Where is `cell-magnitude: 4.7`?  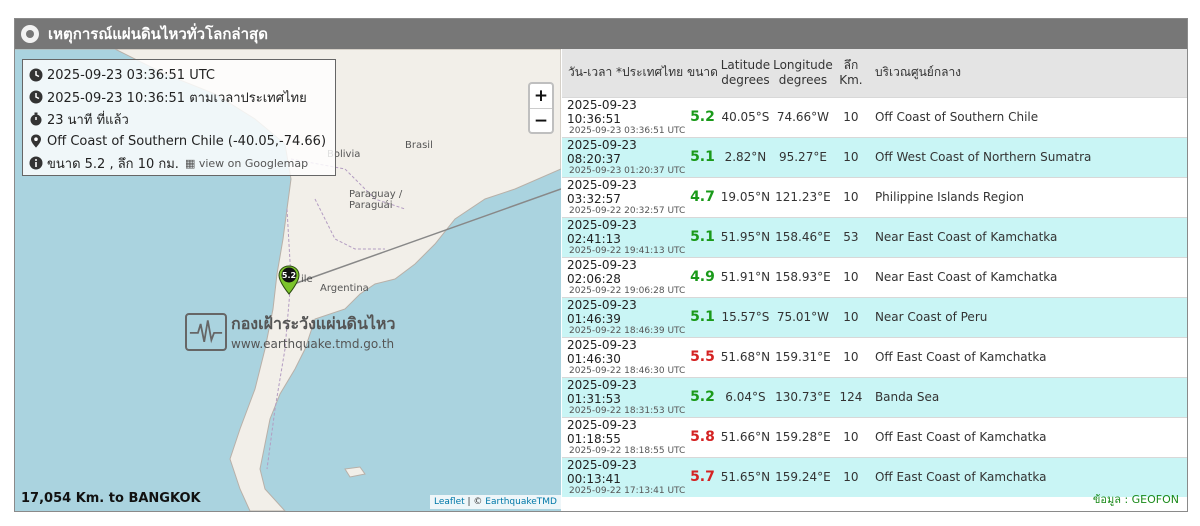
cell-magnitude: 4.7 is located at coordinates (702, 197).